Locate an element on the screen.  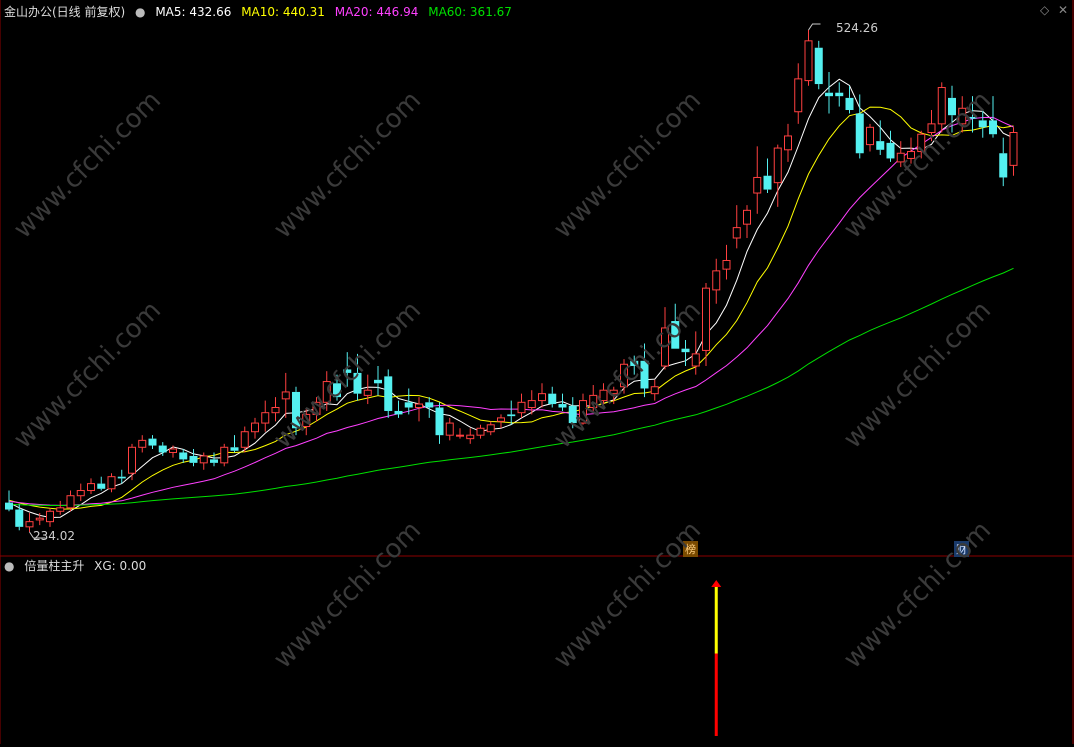
signal-arrow-icon is located at coordinates (716, 583).